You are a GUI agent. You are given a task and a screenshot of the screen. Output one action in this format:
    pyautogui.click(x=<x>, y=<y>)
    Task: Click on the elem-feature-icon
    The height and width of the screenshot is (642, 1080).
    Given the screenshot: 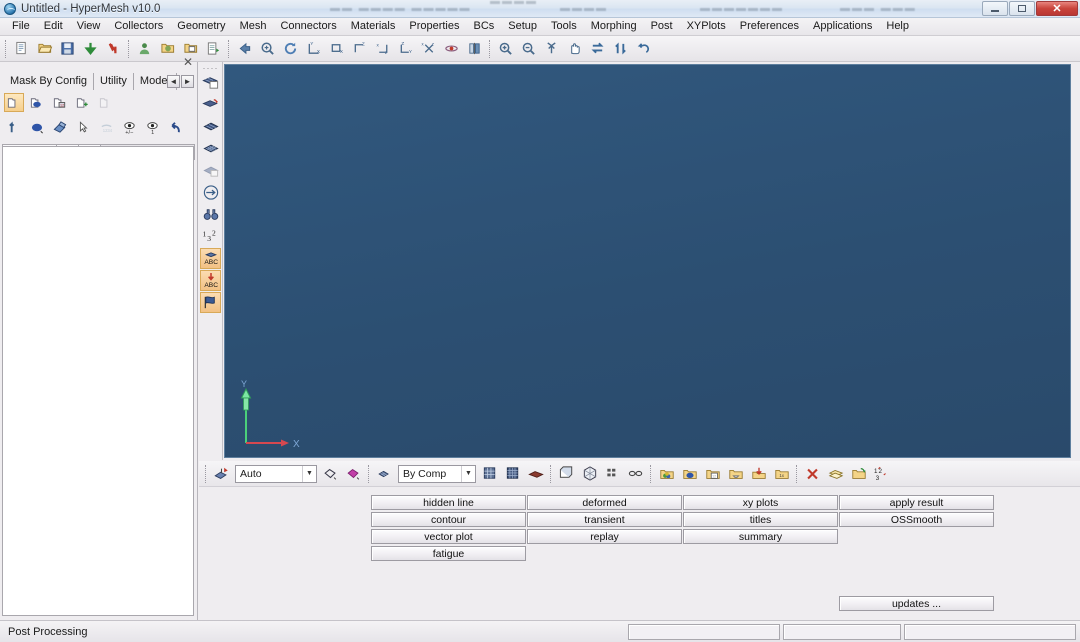 What is the action you would take?
    pyautogui.click(x=535, y=473)
    